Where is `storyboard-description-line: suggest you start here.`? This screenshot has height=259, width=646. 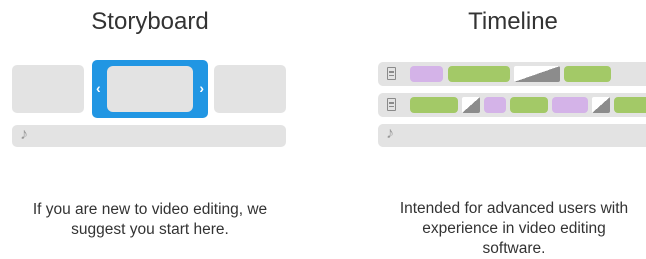 storyboard-description-line: suggest you start here. is located at coordinates (150, 229).